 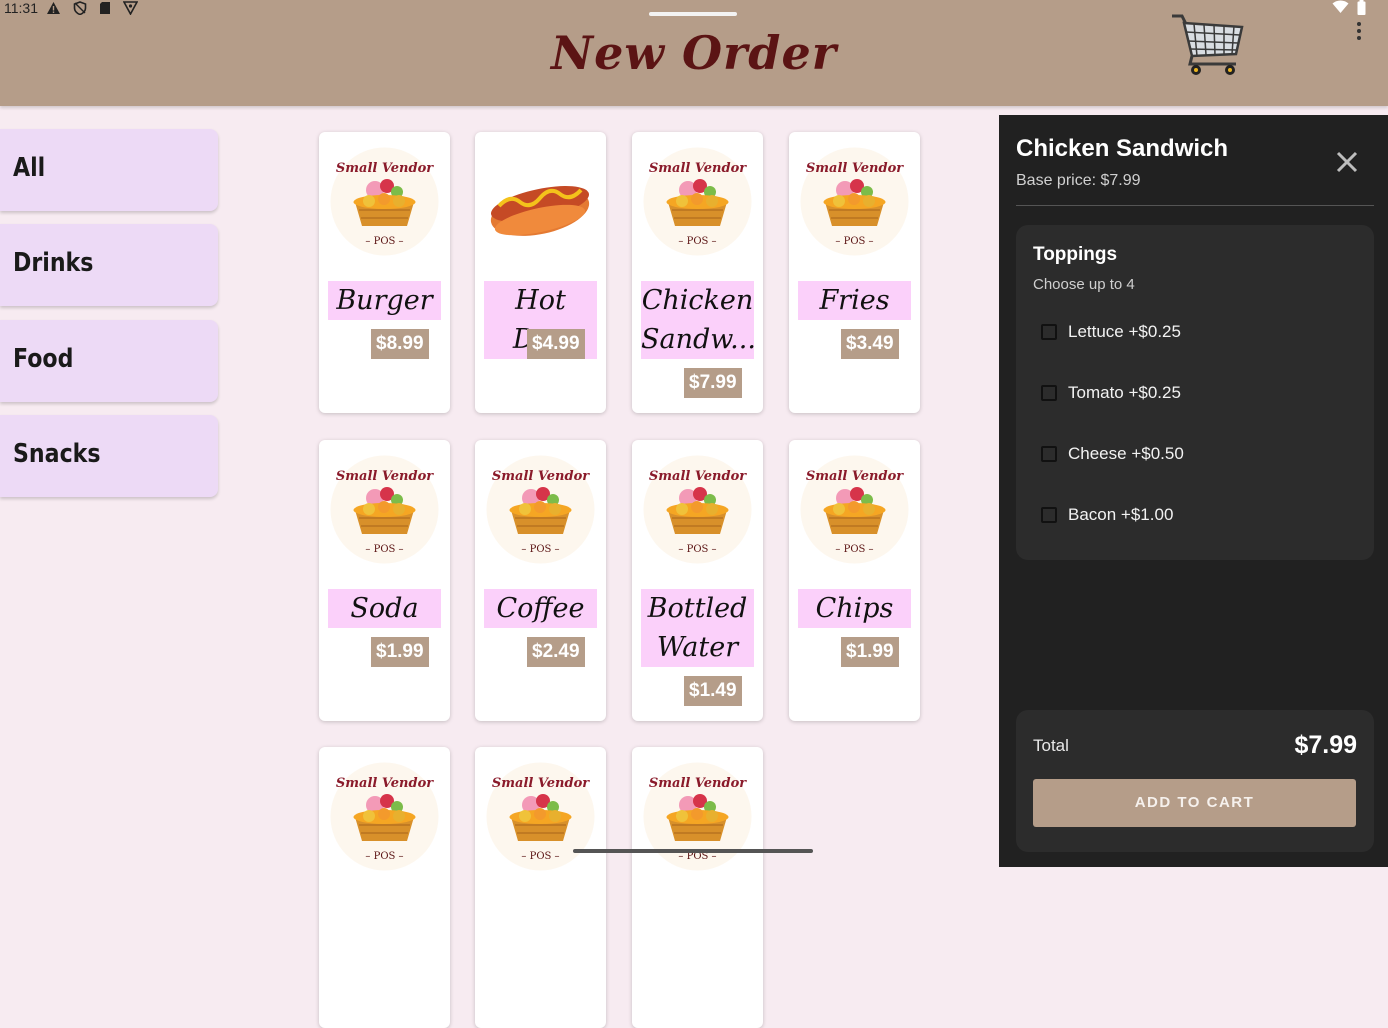 What do you see at coordinates (1340, 6) in the screenshot?
I see `wifi-icon` at bounding box center [1340, 6].